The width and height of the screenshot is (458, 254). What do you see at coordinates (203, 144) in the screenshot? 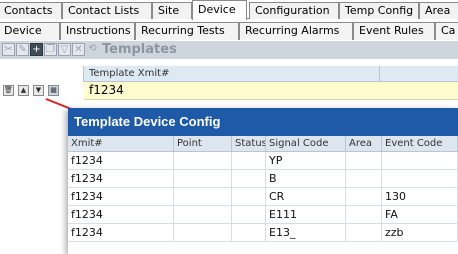
I see `column-header-point: Point` at bounding box center [203, 144].